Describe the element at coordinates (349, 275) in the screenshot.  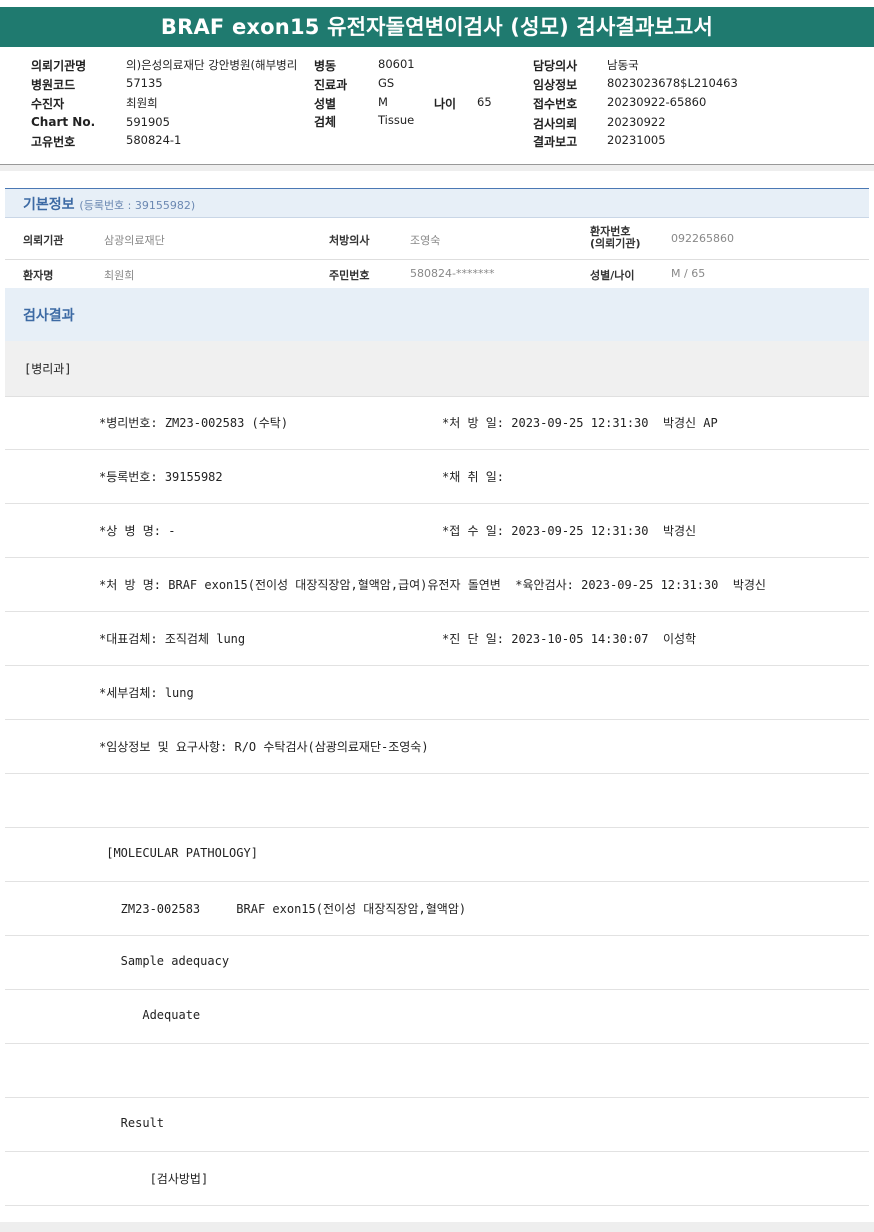
I see `resident-no-label: 주민번호` at that location.